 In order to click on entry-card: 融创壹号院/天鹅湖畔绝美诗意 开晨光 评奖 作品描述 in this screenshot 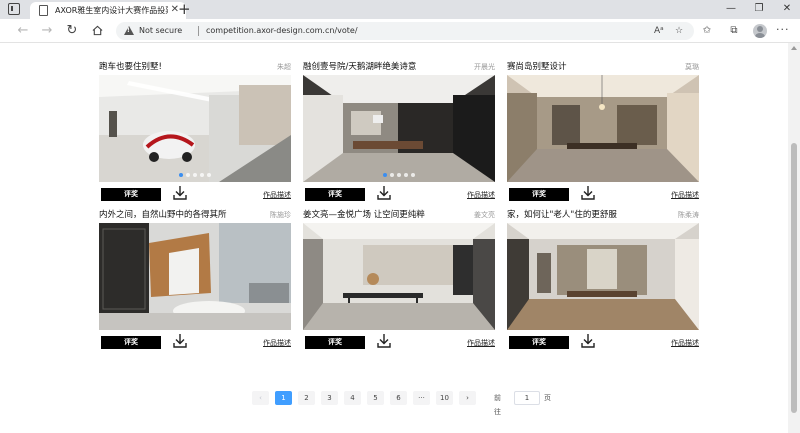, I will do `click(399, 132)`.